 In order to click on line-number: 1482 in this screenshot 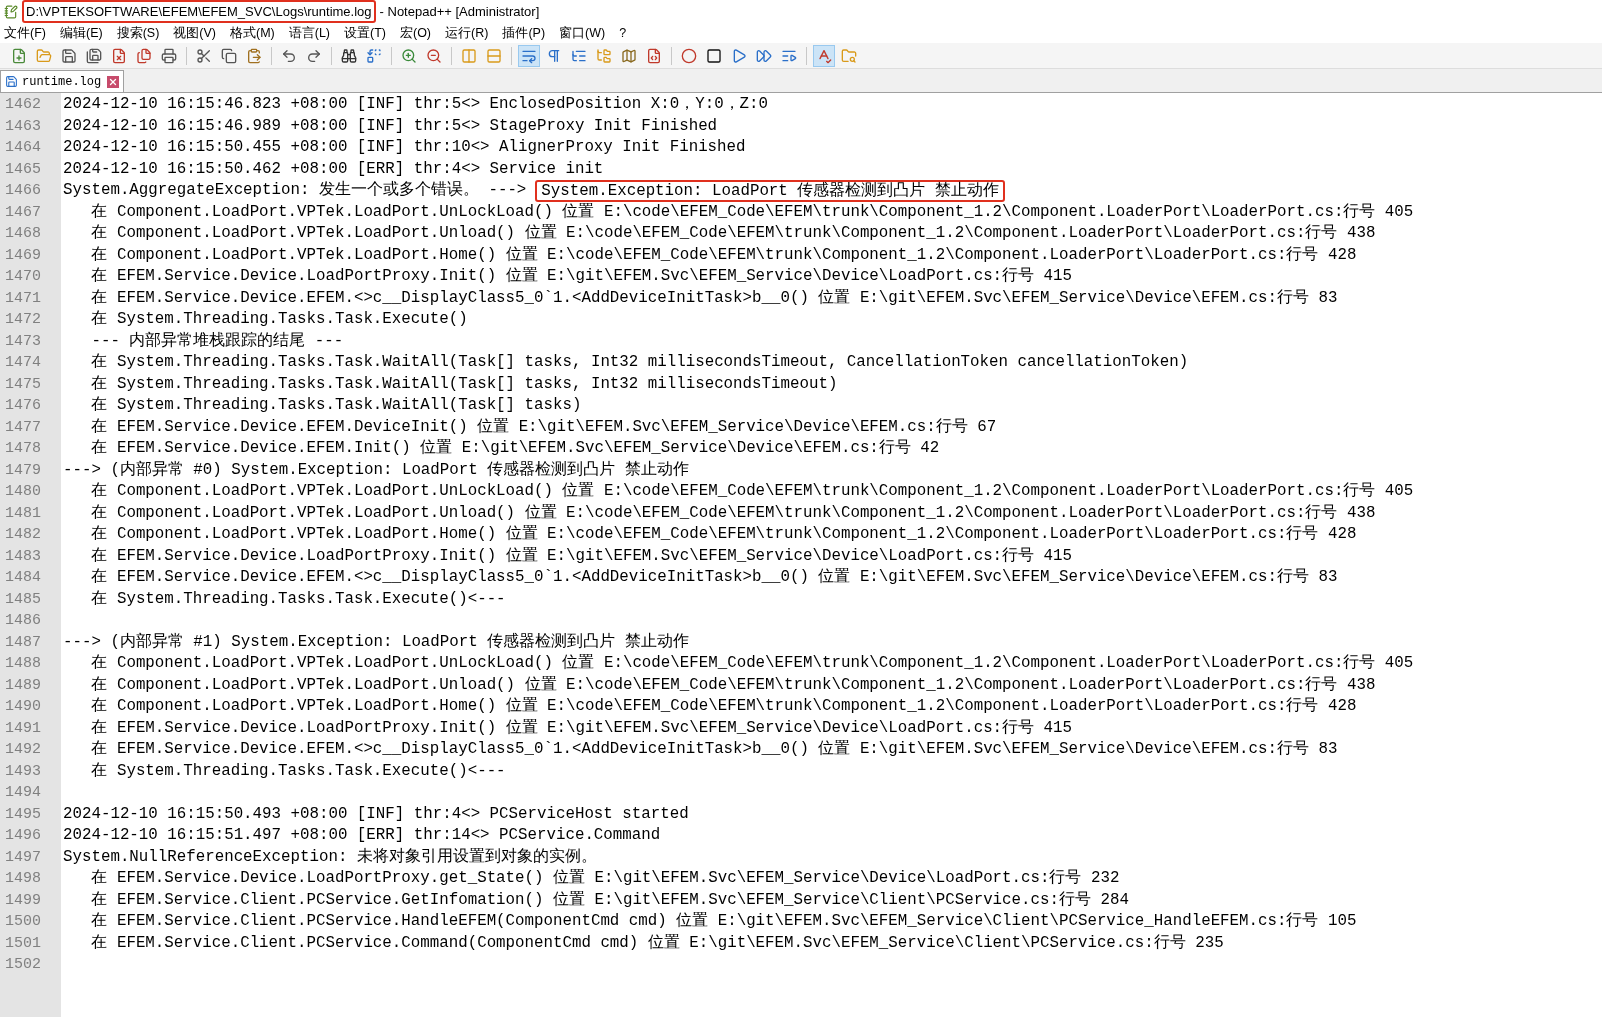, I will do `click(23, 535)`.